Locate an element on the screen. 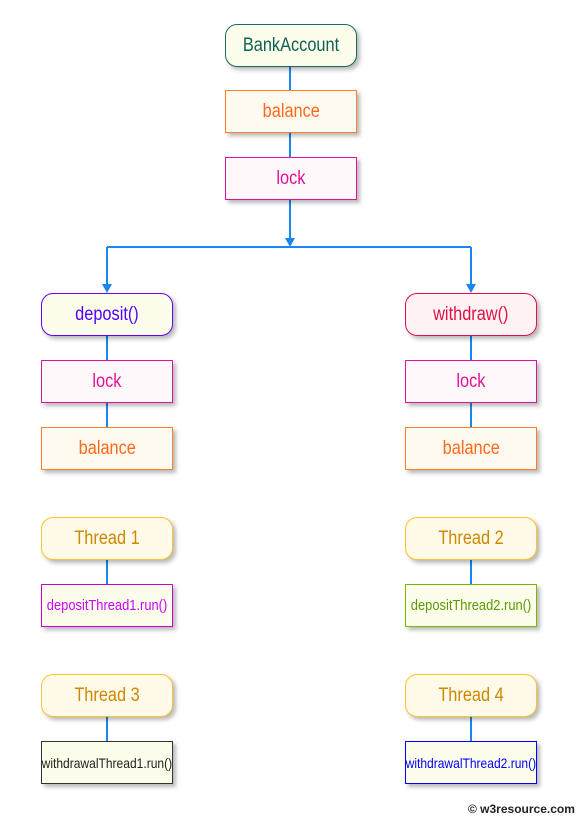 This screenshot has width=577, height=828. node-deposit-lock: lock is located at coordinates (107, 381).